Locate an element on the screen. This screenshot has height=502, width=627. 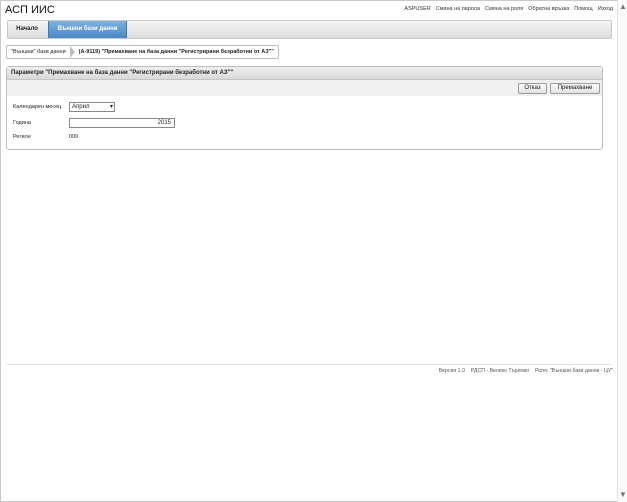
breadcrumb-root: "Външни" бази данни is located at coordinates (38, 52).